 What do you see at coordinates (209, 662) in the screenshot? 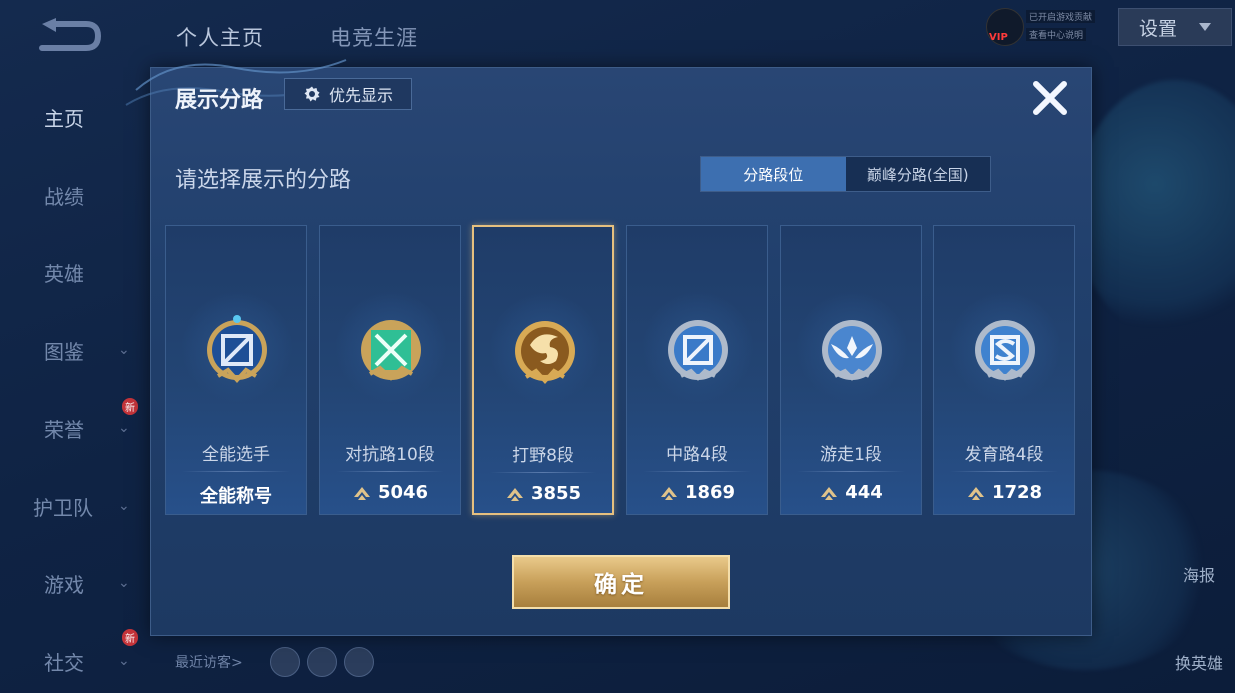
I see `recent-visitors-link: 最近访客>` at bounding box center [209, 662].